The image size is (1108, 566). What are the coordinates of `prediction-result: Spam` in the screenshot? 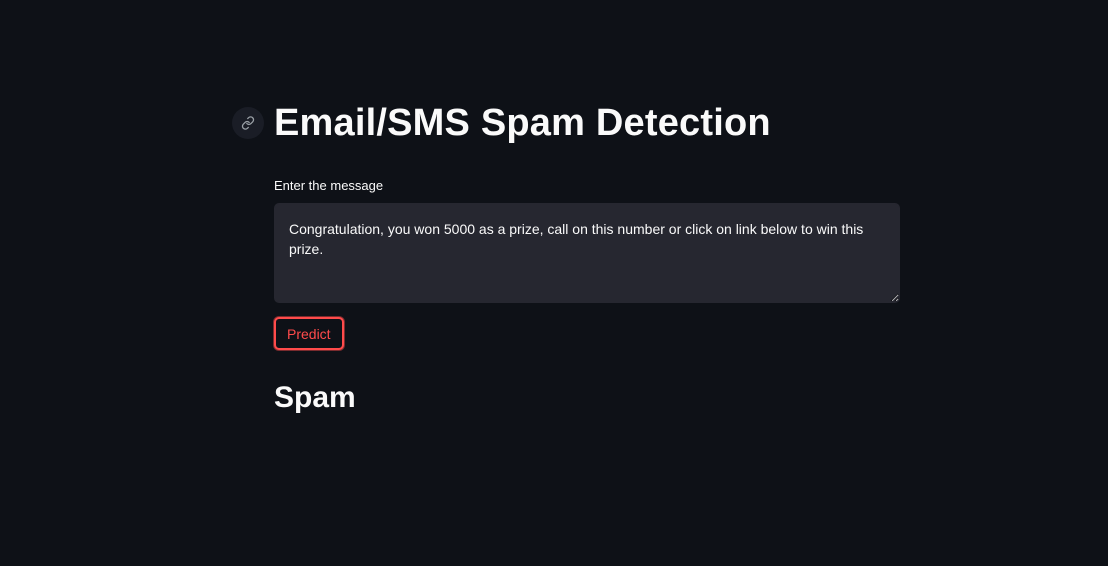 It's located at (315, 397).